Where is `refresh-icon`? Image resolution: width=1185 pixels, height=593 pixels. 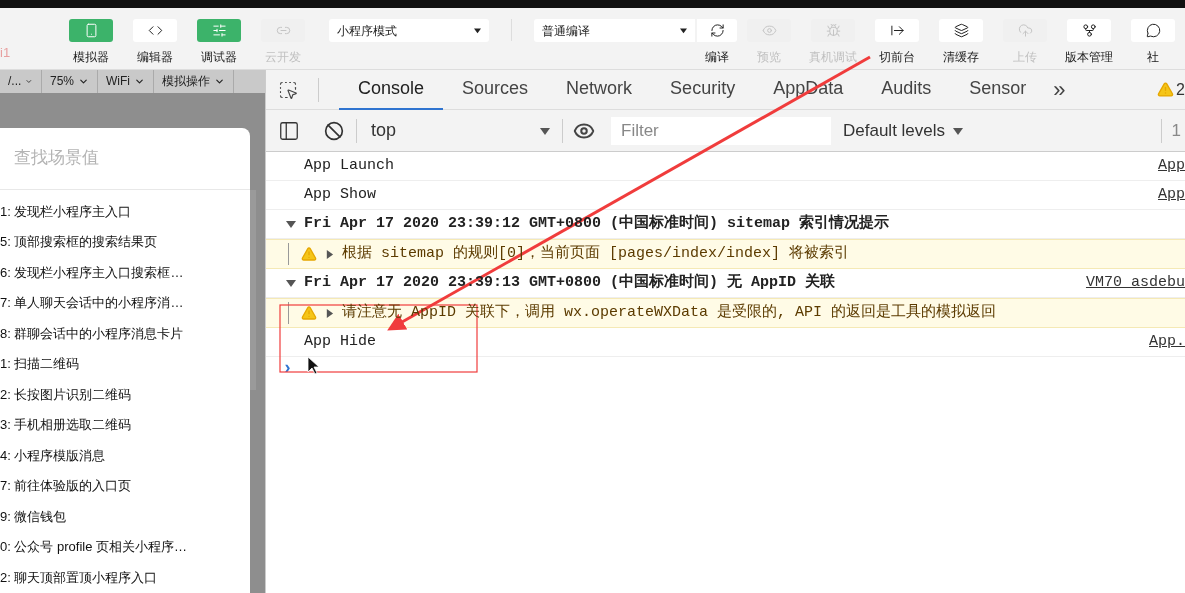
refresh-icon is located at coordinates (717, 30).